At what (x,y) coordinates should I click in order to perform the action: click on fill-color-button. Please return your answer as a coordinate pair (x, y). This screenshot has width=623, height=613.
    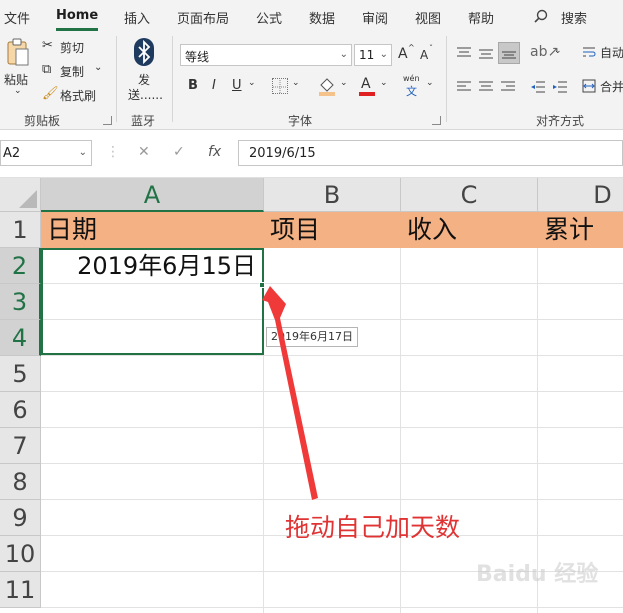
    Looking at the image, I should click on (328, 86).